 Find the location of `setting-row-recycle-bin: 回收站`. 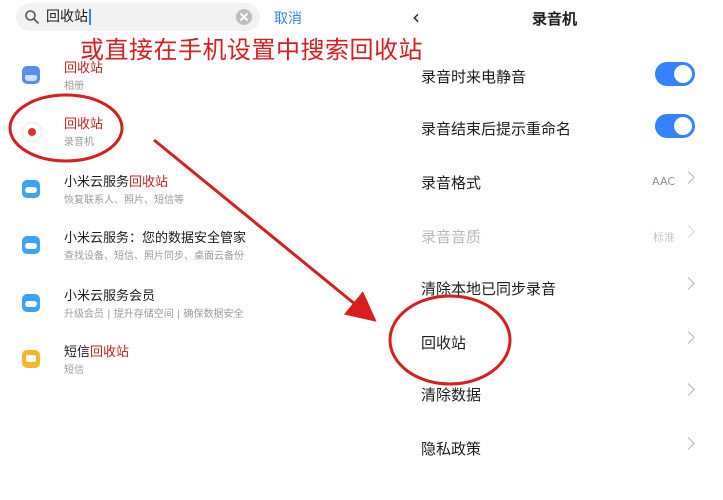

setting-row-recycle-bin: 回收站 is located at coordinates (560, 342).